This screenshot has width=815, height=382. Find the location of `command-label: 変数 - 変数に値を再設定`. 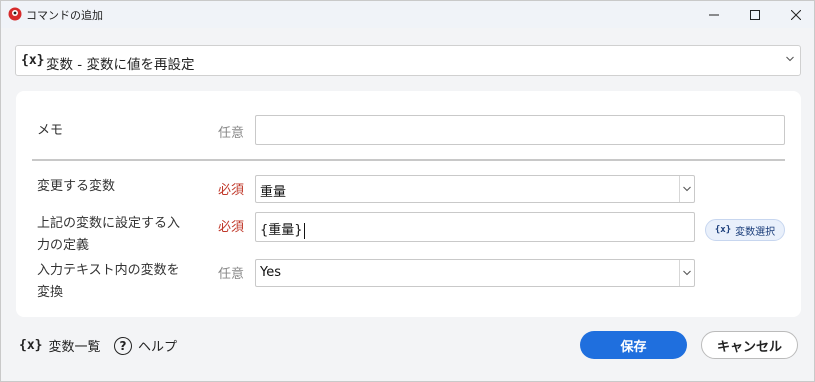

command-label: 変数 - 変数に値を再設定 is located at coordinates (120, 65).